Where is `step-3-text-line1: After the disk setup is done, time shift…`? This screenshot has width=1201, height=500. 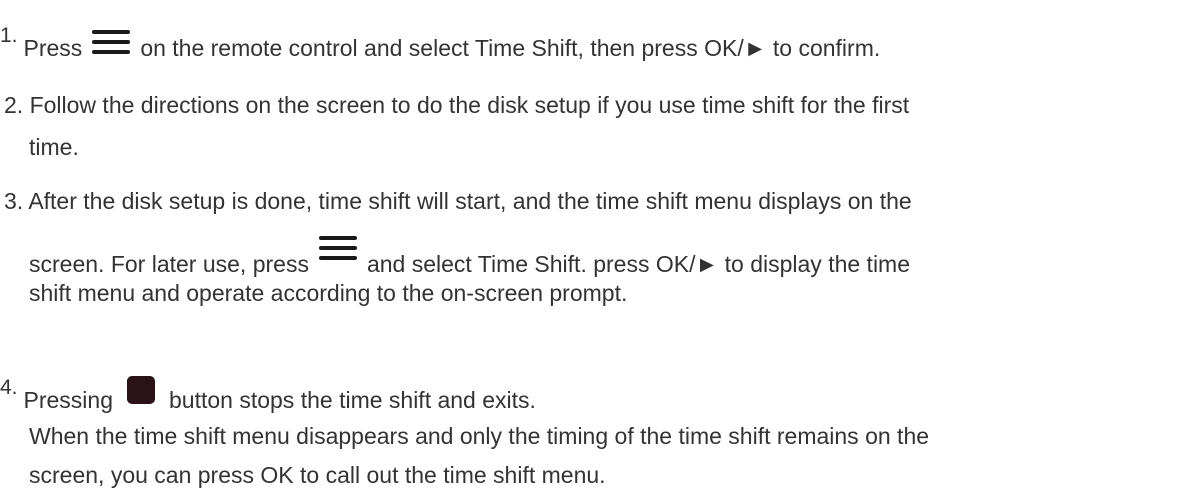
step-3-text-line1: After the disk setup is done, time shift… is located at coordinates (470, 201).